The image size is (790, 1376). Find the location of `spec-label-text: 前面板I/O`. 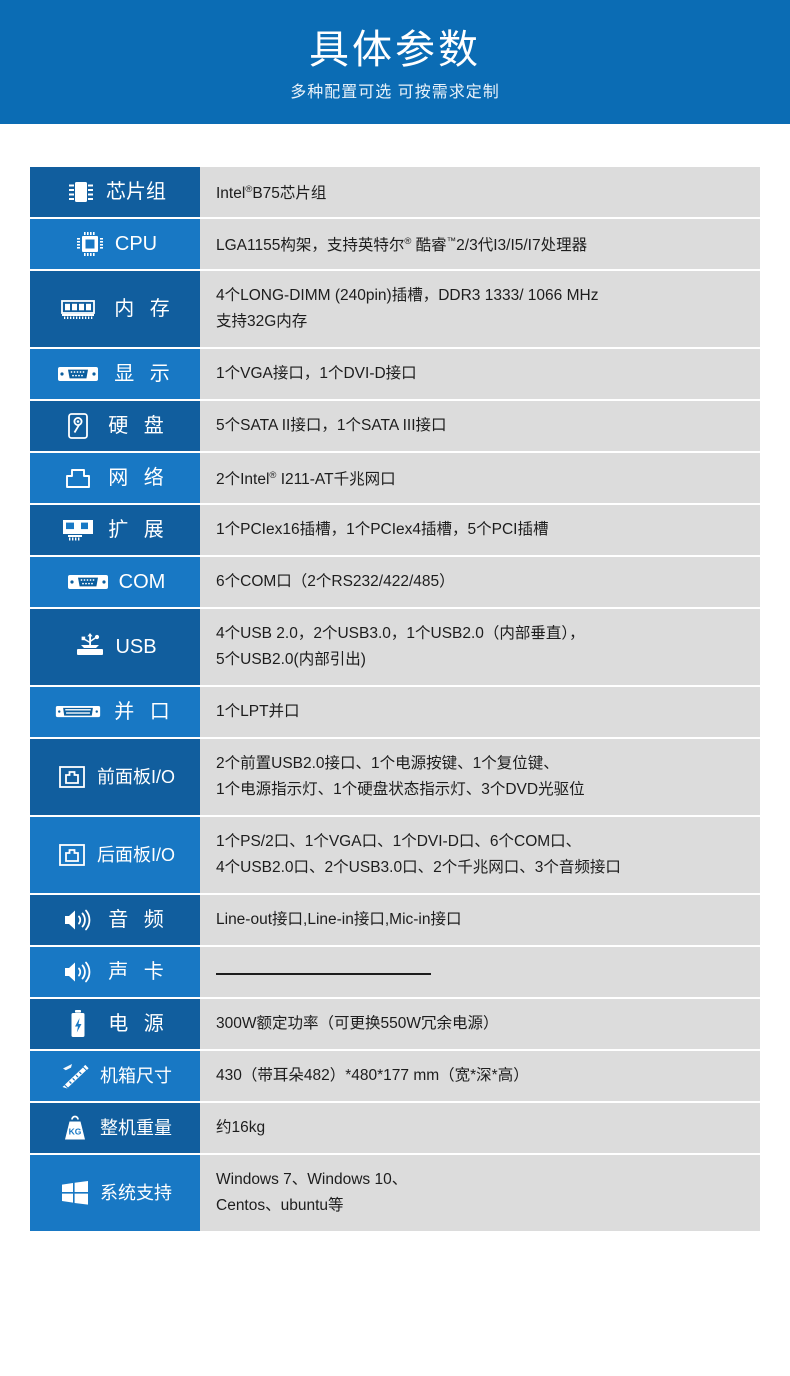

spec-label-text: 前面板I/O is located at coordinates (135, 776).